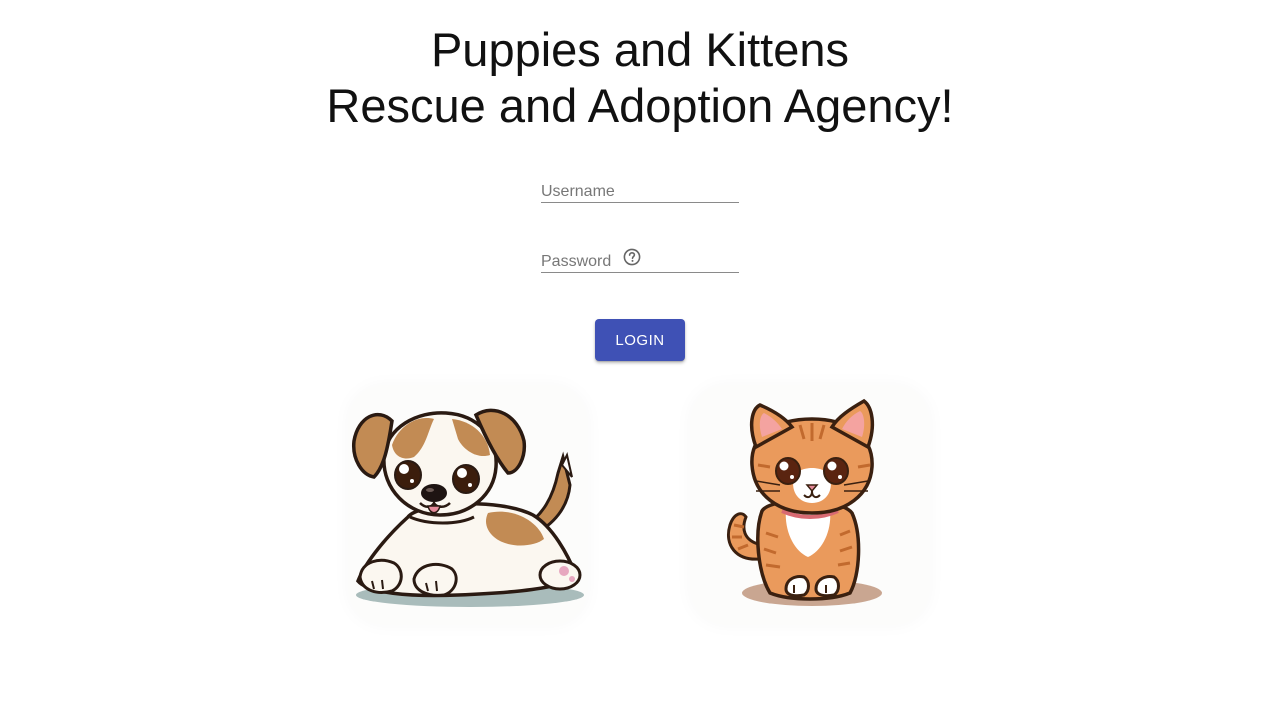 The image size is (1280, 720). Describe the element at coordinates (810, 505) in the screenshot. I see `kitten-image` at that location.